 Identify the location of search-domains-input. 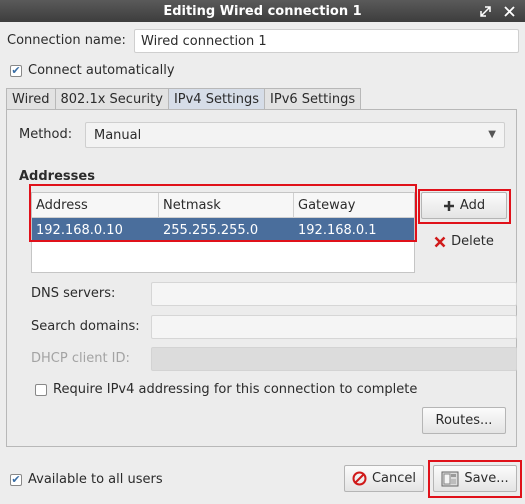
(334, 327).